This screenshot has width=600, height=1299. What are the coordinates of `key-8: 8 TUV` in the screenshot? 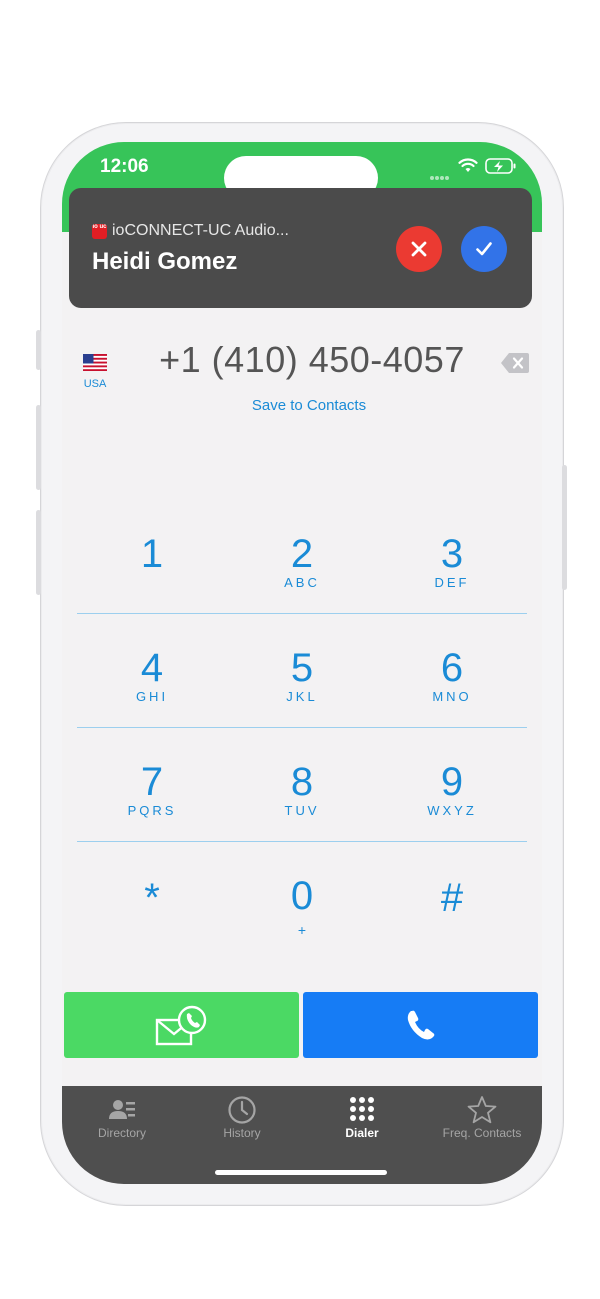 It's located at (302, 784).